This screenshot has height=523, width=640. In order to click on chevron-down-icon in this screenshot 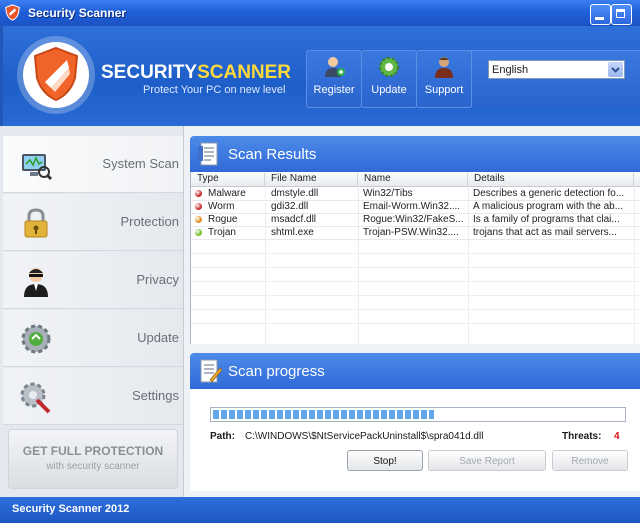, I will do `click(615, 69)`.